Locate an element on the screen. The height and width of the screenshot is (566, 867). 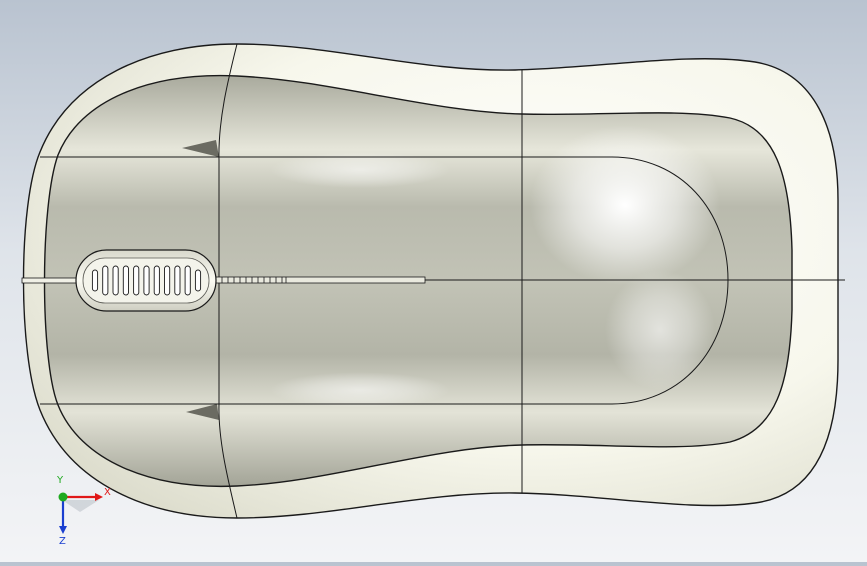
scroll-wheel is located at coordinates (146, 280).